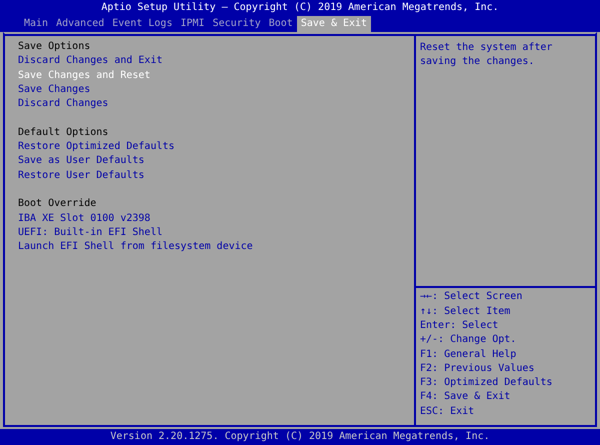  I want to click on menu-option: UEFI: Built-in EFI Shell, so click(216, 233).